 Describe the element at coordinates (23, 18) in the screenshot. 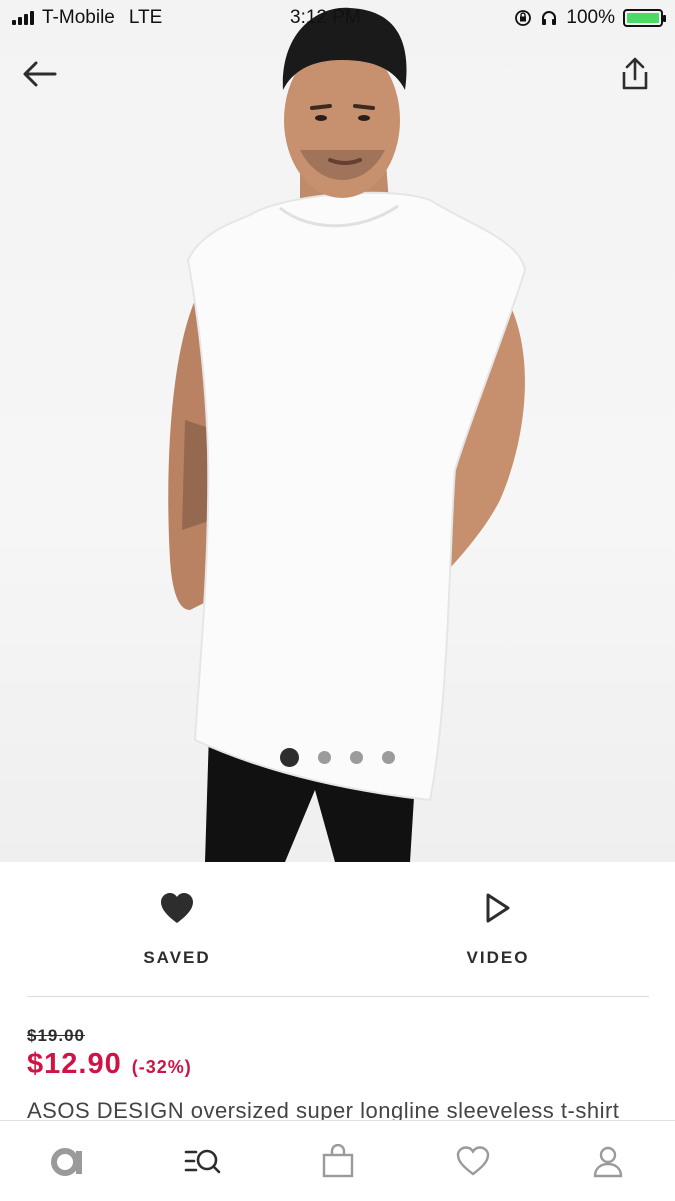

I see `signal-icon` at that location.